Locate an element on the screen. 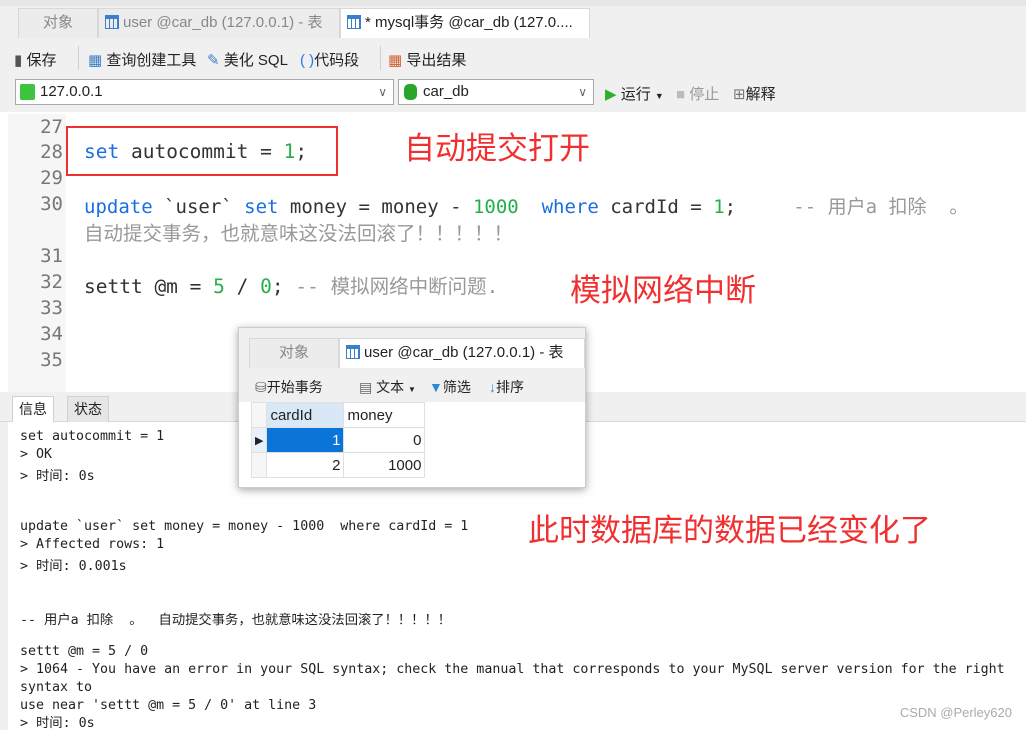 Image resolution: width=1026 pixels, height=733 pixels. transaction-icon: ⛁ is located at coordinates (261, 387).